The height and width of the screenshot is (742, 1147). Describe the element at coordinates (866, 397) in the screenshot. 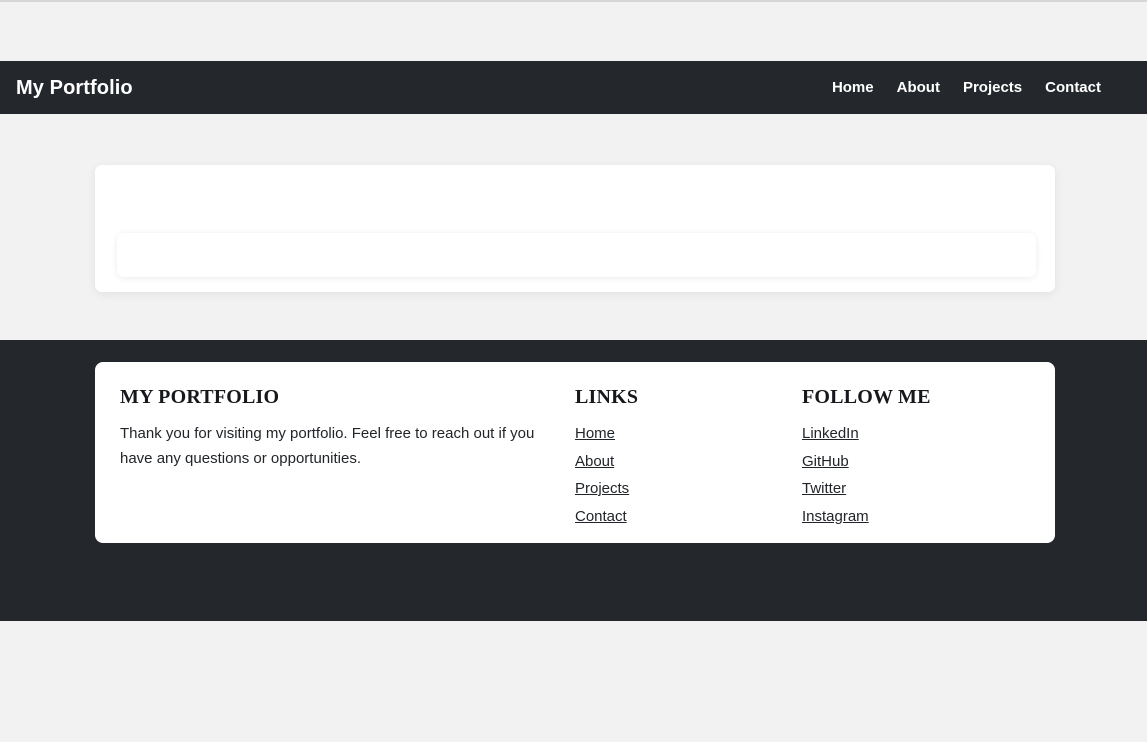

I see `footer-social-heading: FOLLOW ME` at that location.